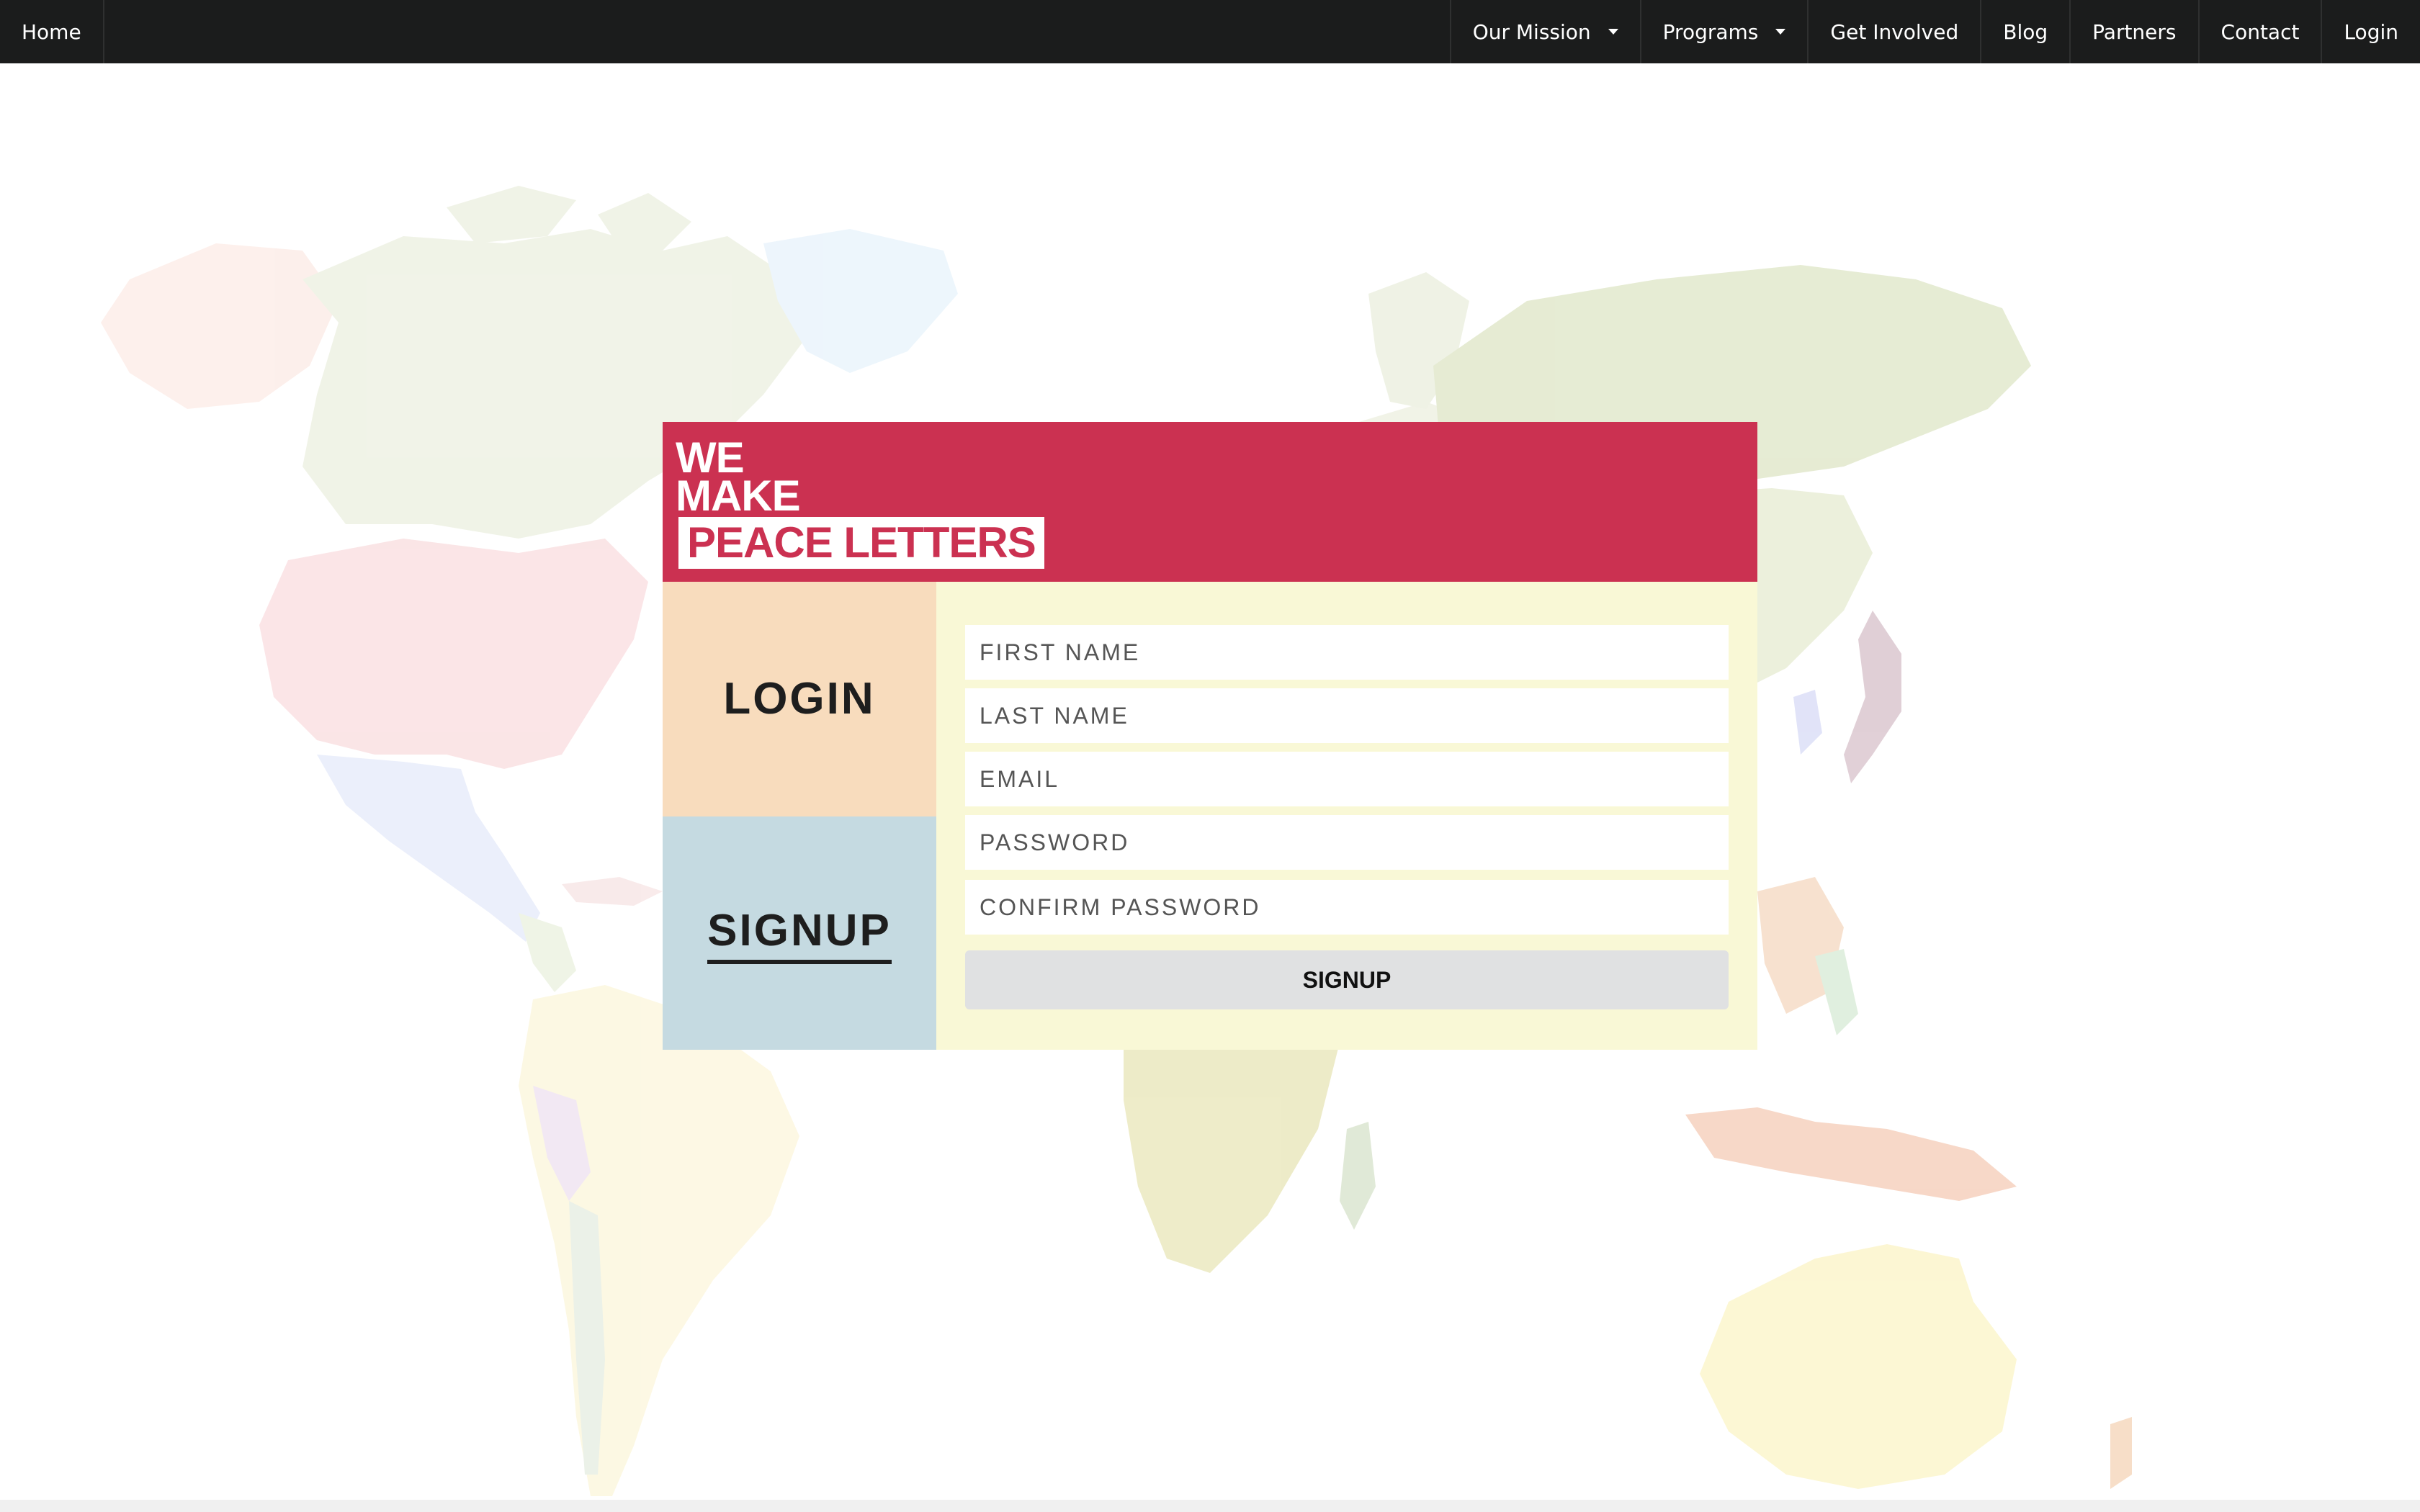  What do you see at coordinates (1808, 722) in the screenshot?
I see `map-region-korea` at bounding box center [1808, 722].